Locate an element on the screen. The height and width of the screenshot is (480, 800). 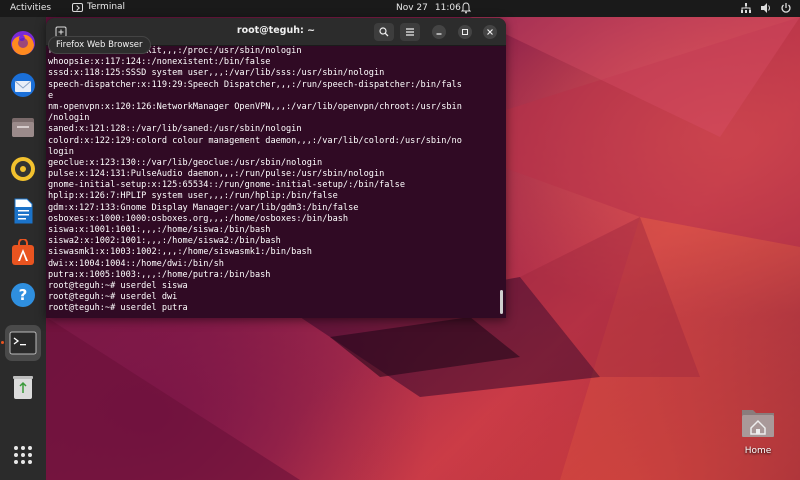
top-bar: Activities Terminal Nov 27 11:06 is located at coordinates (400, 8).